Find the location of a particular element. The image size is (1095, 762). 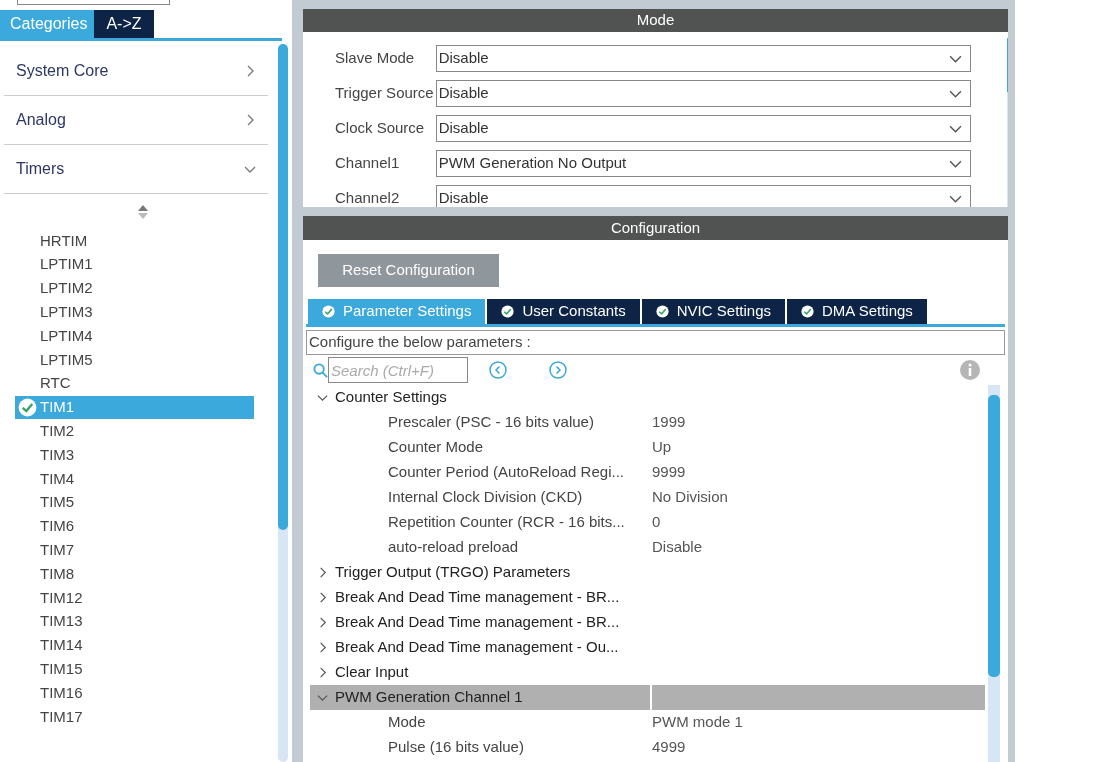

panel-header: Mode is located at coordinates (655, 20).